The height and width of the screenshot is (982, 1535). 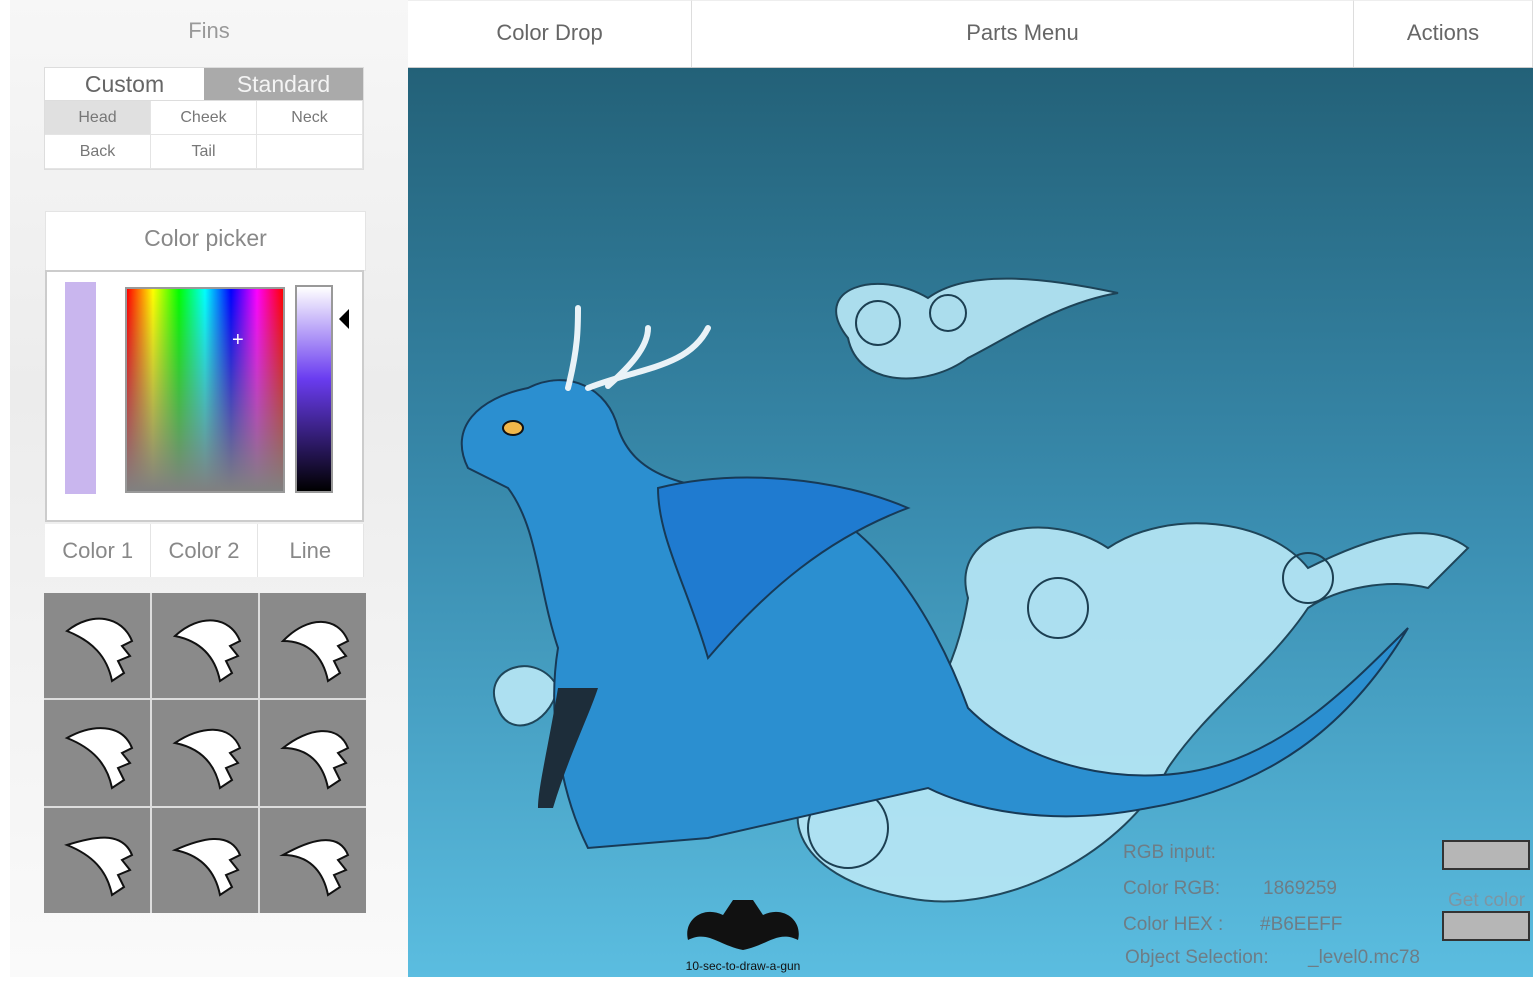 What do you see at coordinates (98, 118) in the screenshot?
I see `part-head: Head` at bounding box center [98, 118].